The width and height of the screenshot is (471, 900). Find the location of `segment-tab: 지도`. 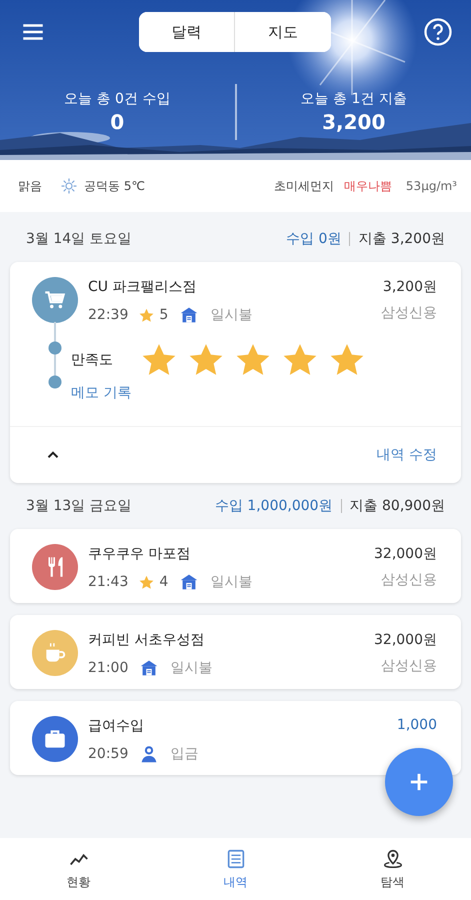

segment-tab: 지도 is located at coordinates (282, 32).